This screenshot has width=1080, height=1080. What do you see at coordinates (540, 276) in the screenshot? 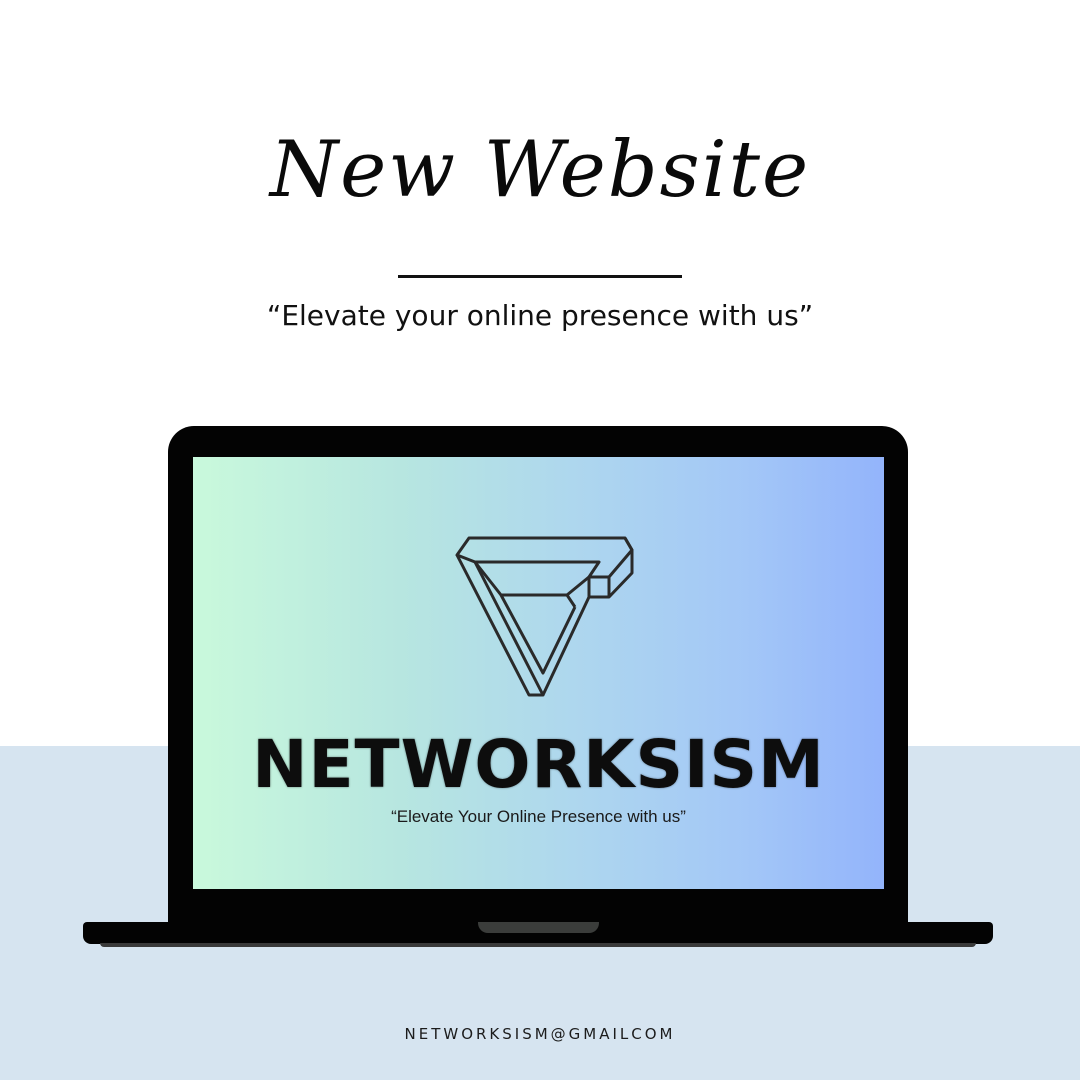
I see `headline-divider` at bounding box center [540, 276].